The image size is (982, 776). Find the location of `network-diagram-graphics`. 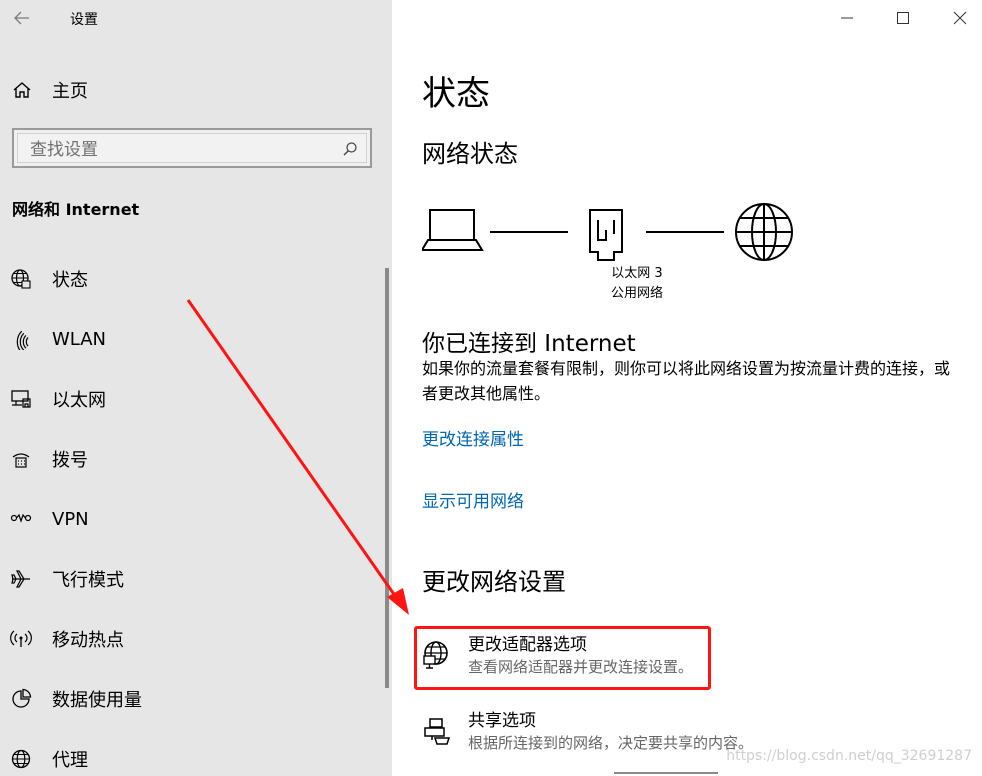

network-diagram-graphics is located at coordinates (606, 232).